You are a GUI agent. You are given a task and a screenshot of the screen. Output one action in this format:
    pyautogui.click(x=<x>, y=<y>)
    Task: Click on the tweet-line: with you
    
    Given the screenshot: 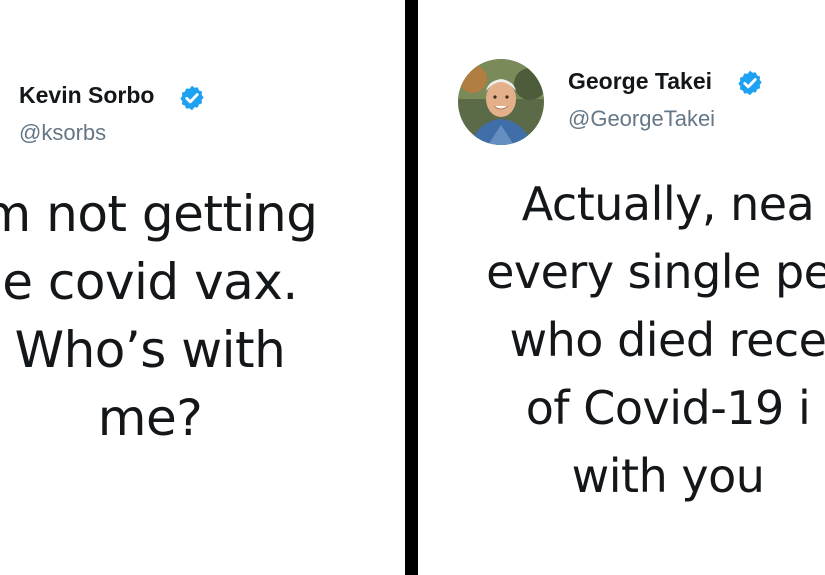 What is the action you would take?
    pyautogui.click(x=668, y=476)
    